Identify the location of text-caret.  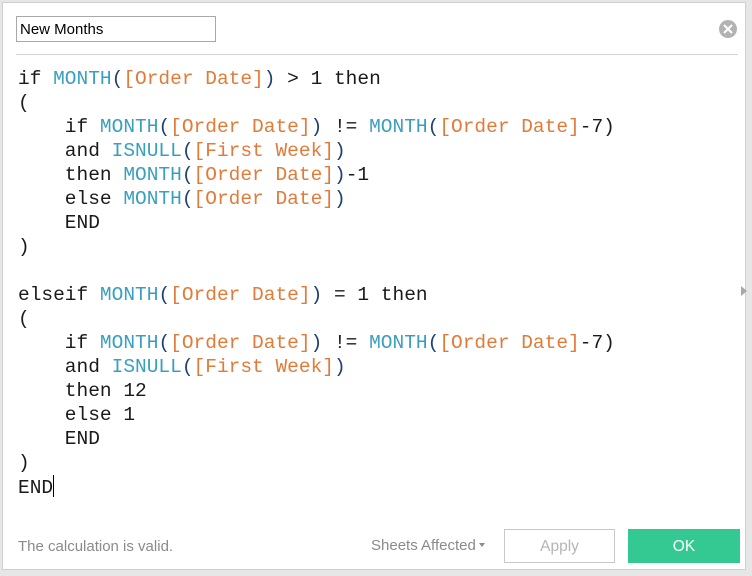
(54, 486).